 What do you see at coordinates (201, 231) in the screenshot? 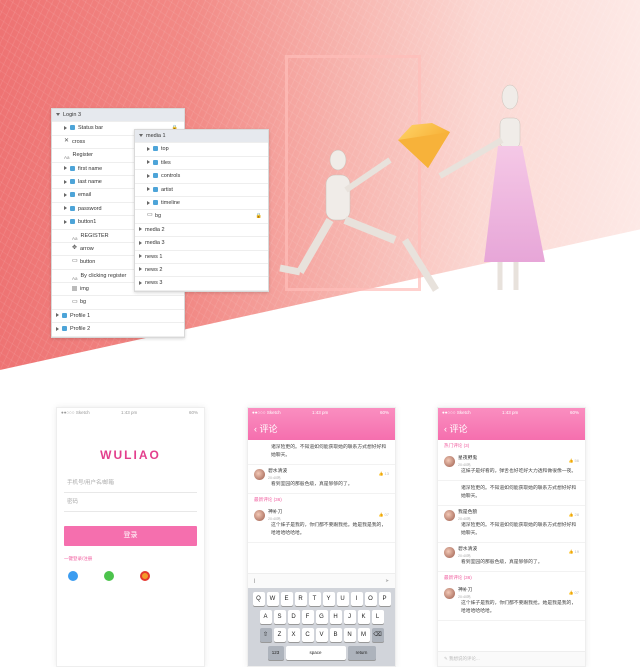
I see `layer-row: media 2` at bounding box center [201, 231].